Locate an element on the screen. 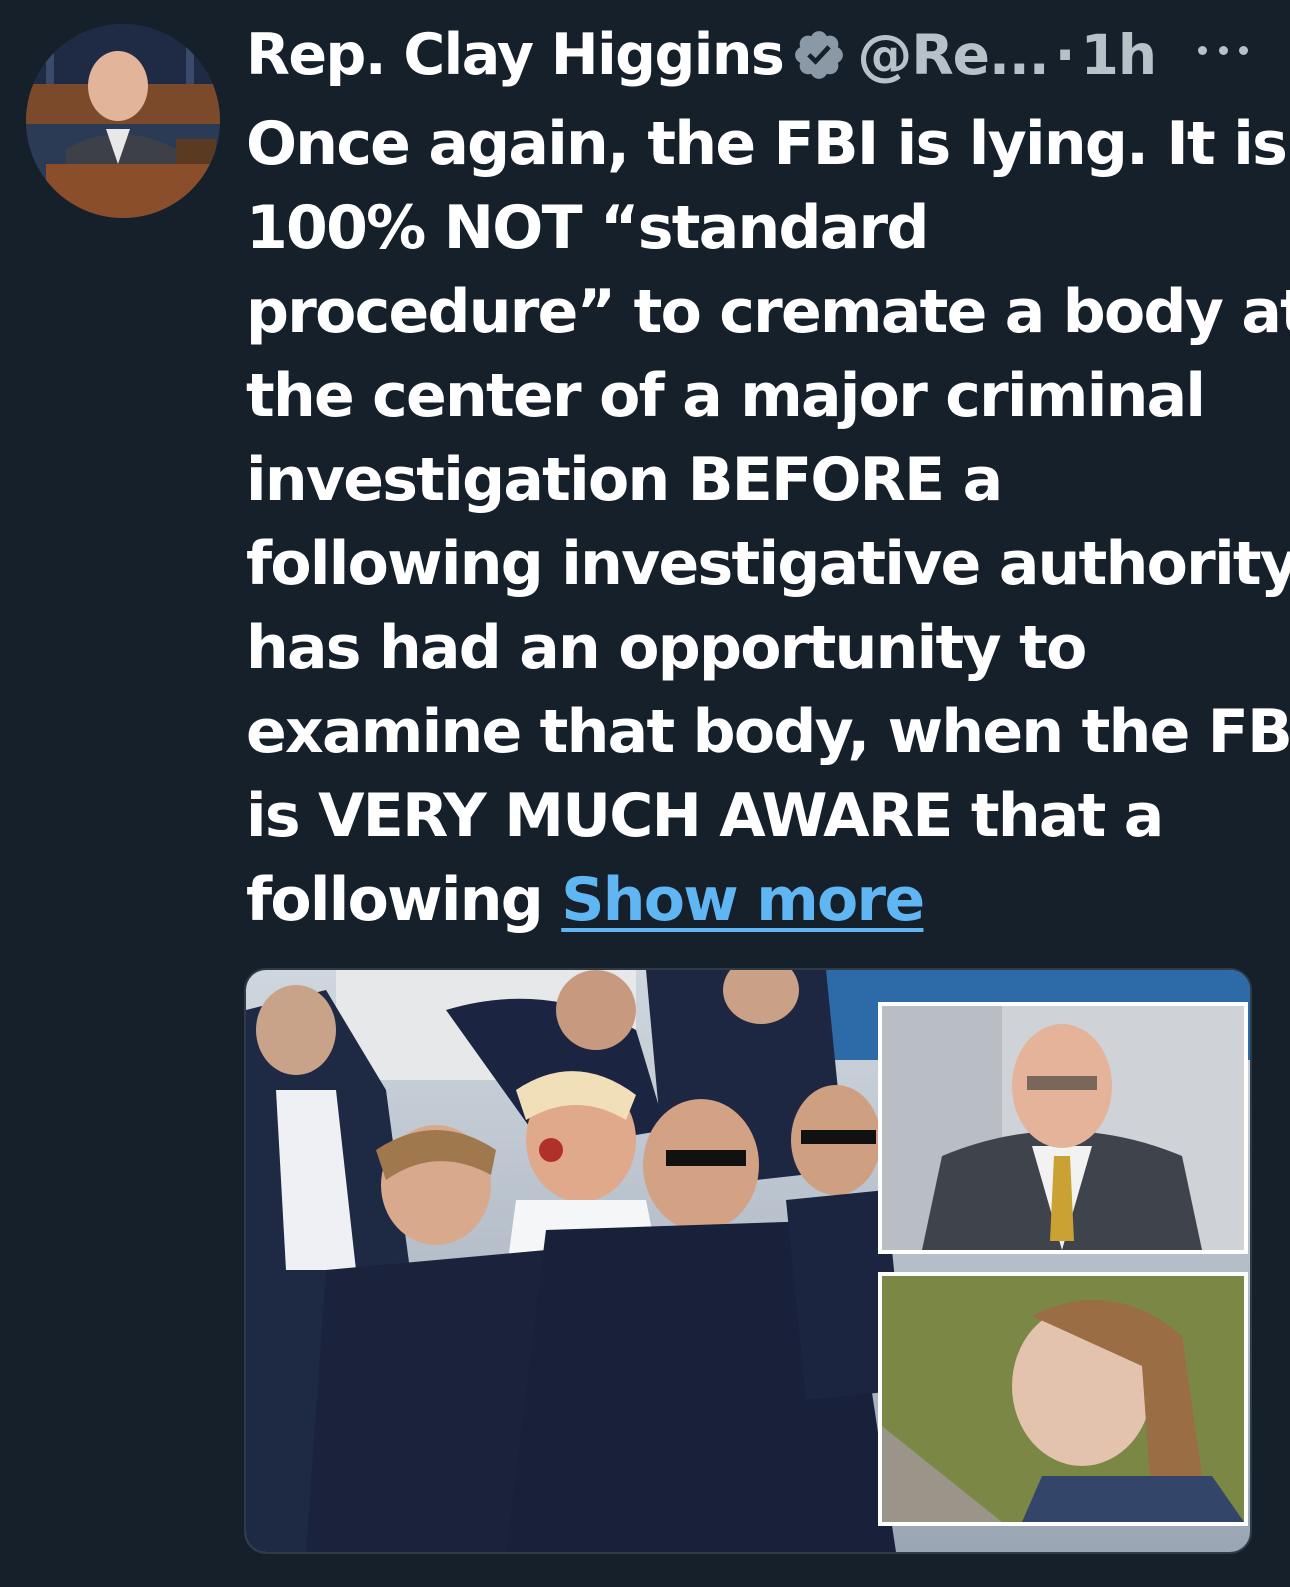  verified-badge-icon is located at coordinates (819, 55).